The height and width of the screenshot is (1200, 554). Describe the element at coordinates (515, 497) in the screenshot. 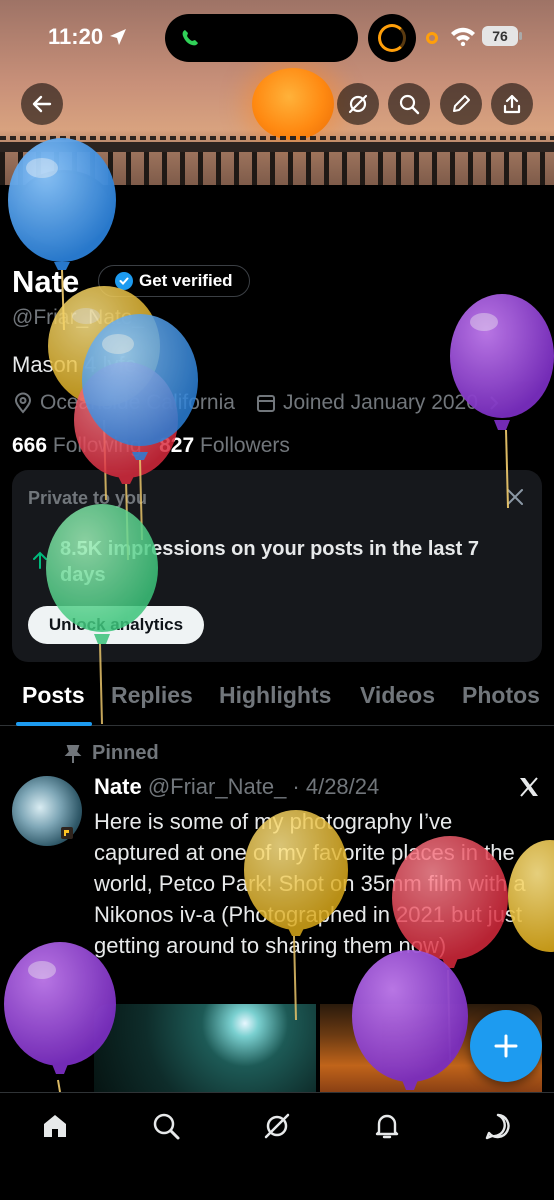

I see `close-icon` at that location.